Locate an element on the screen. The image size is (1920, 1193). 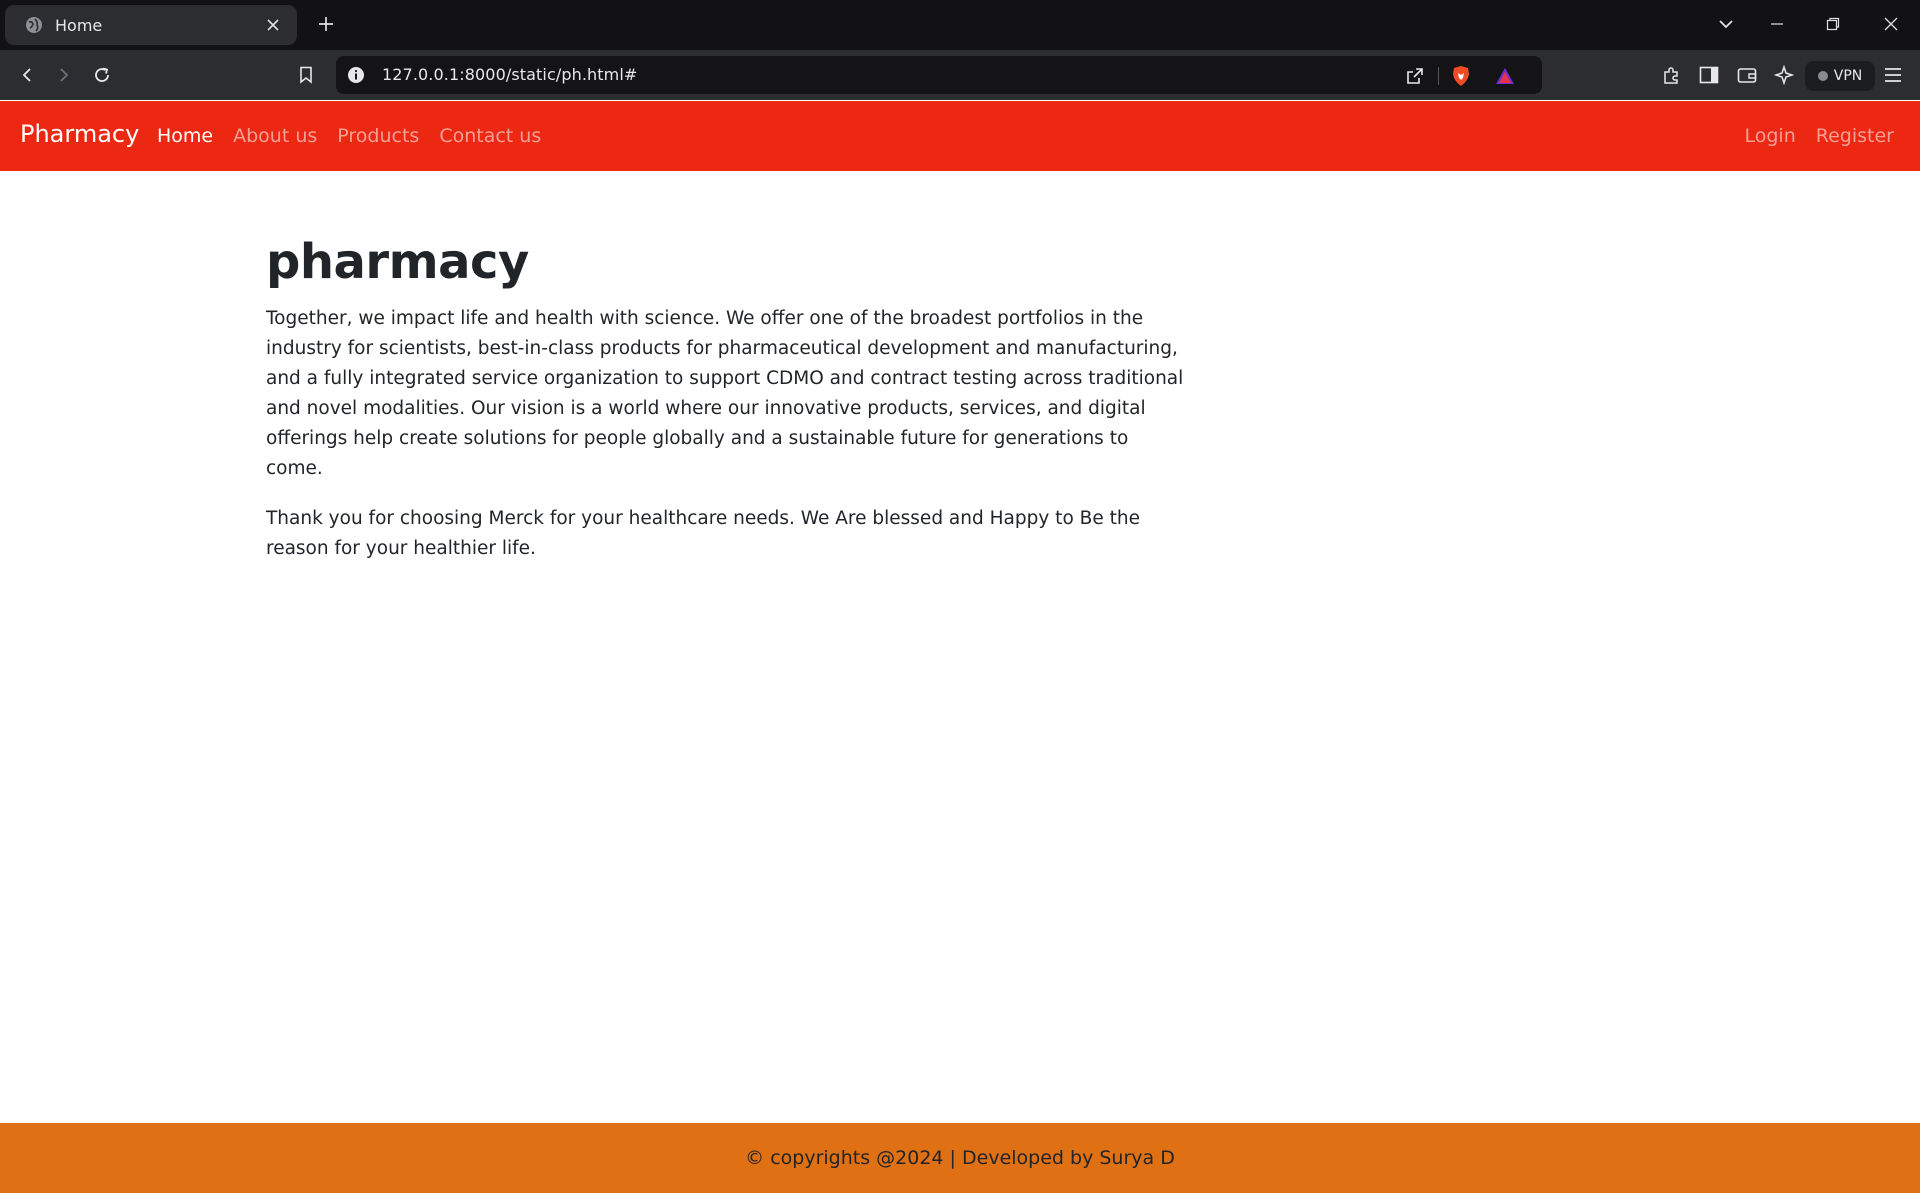
extensions-icon is located at coordinates (1672, 75).